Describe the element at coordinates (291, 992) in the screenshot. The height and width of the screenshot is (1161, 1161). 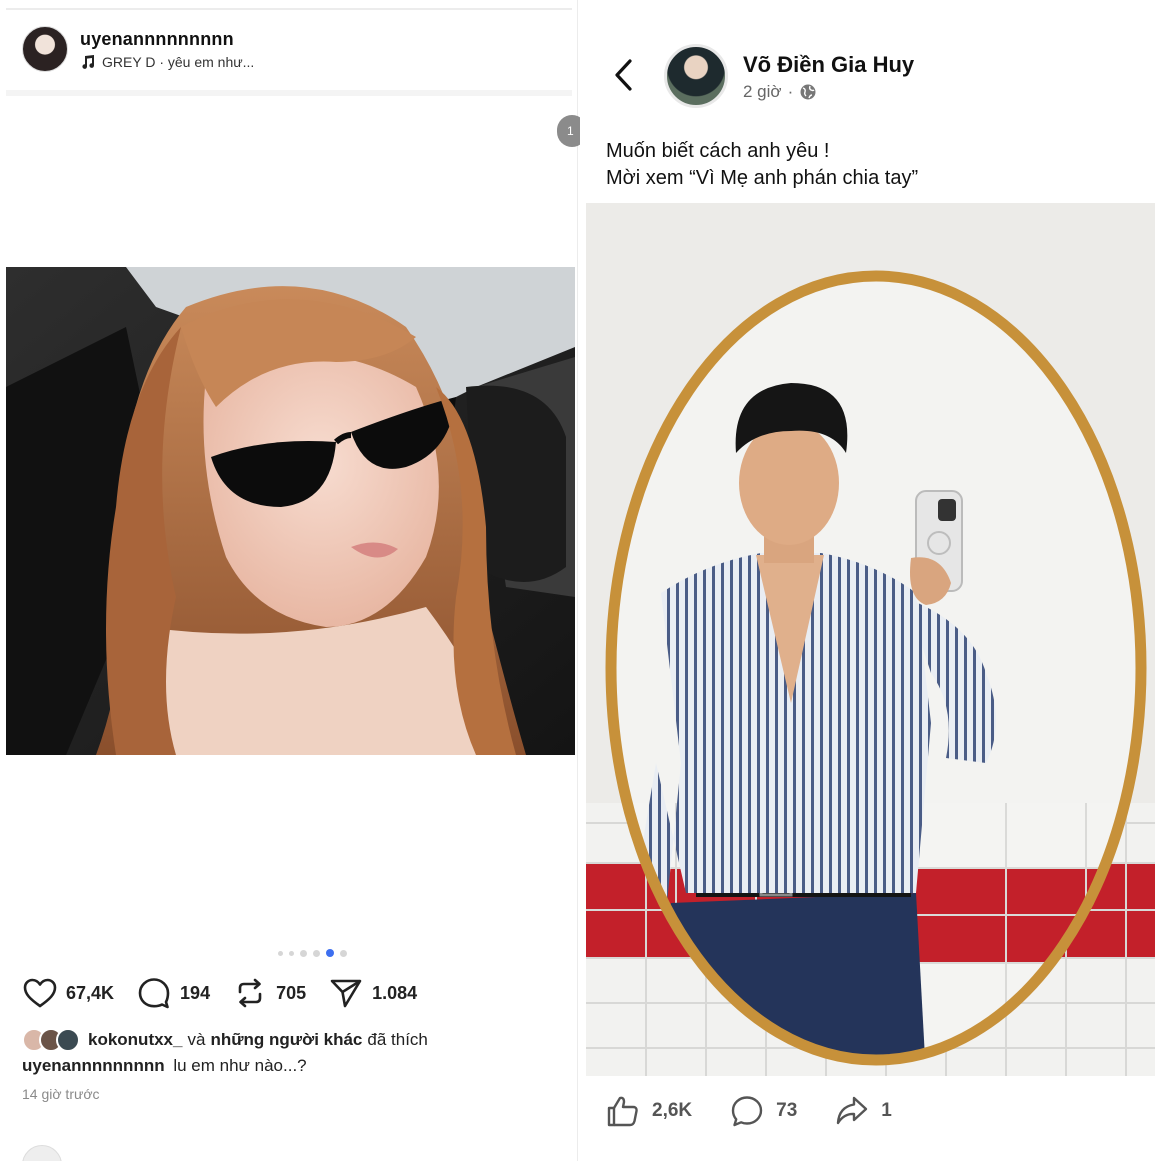
I see `repost-count: 705` at that location.